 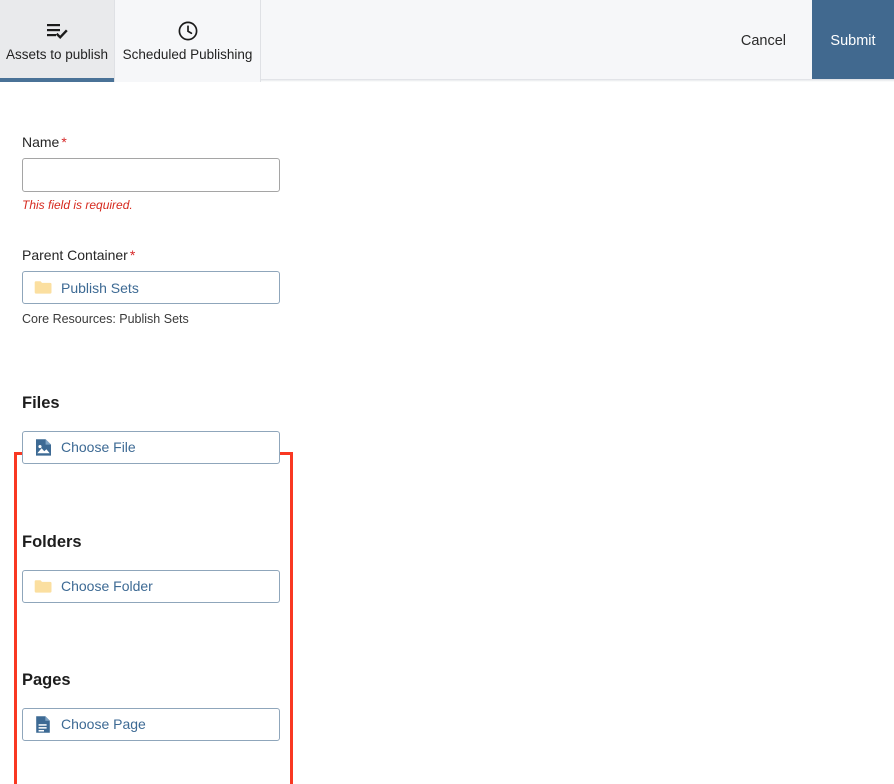 I want to click on files-section: Files Choose File, so click(x=151, y=429).